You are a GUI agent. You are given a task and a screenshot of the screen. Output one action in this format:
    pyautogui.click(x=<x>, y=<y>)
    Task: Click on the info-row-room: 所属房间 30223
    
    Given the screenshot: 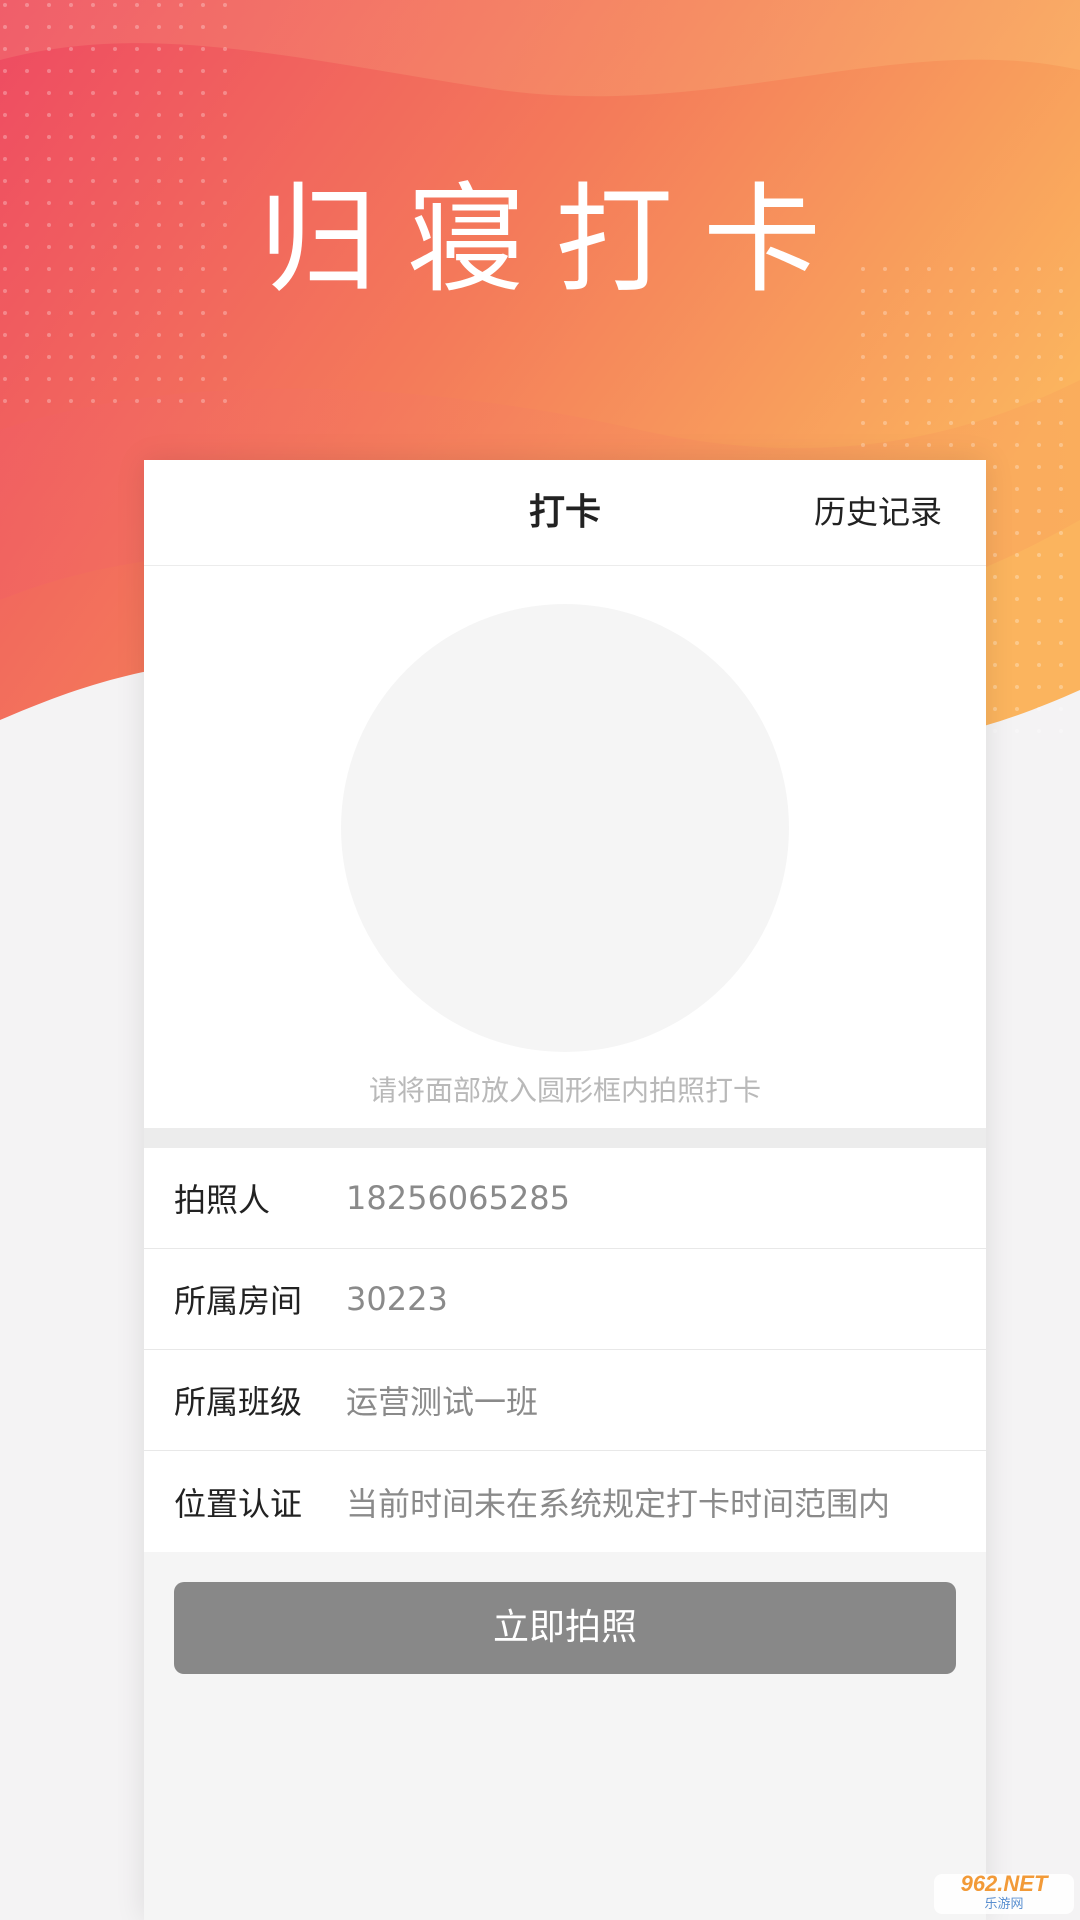 What is the action you would take?
    pyautogui.click(x=565, y=1299)
    